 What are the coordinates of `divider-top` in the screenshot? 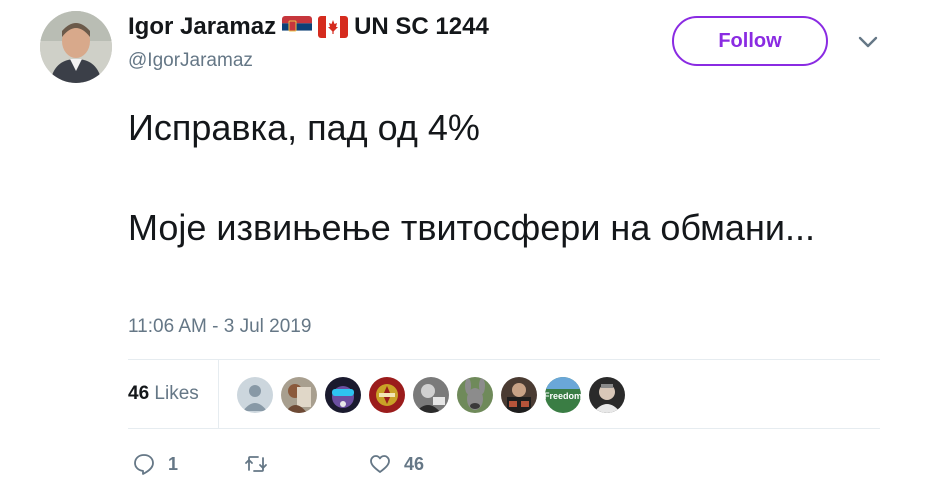 It's located at (504, 359).